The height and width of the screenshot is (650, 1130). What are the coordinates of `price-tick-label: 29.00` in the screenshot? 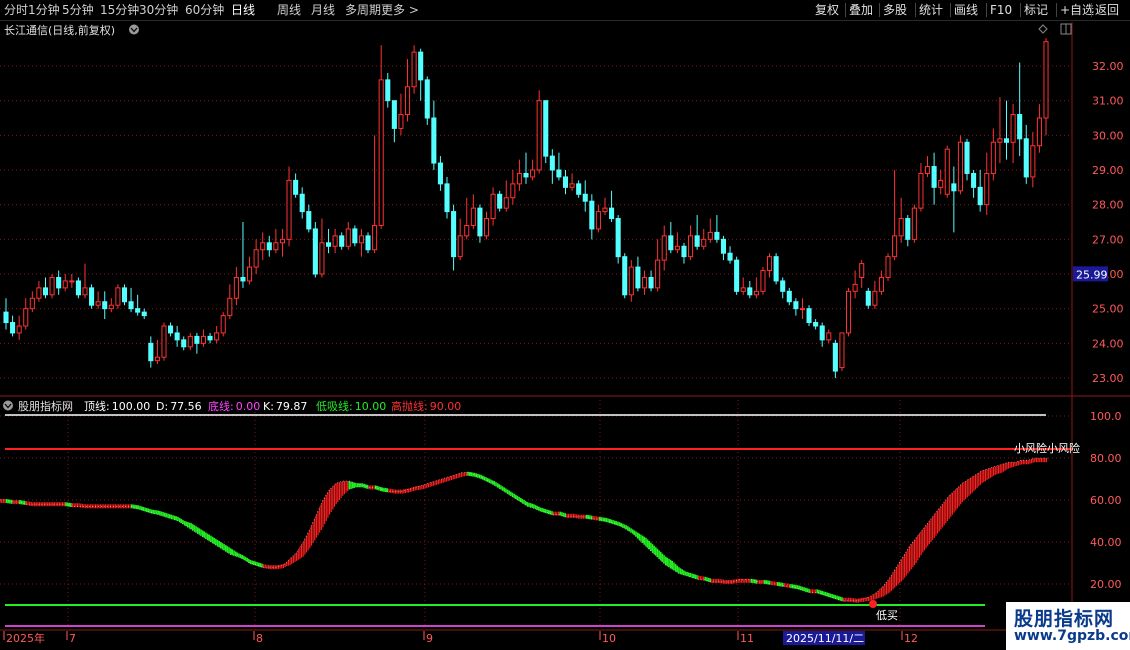 It's located at (1108, 170).